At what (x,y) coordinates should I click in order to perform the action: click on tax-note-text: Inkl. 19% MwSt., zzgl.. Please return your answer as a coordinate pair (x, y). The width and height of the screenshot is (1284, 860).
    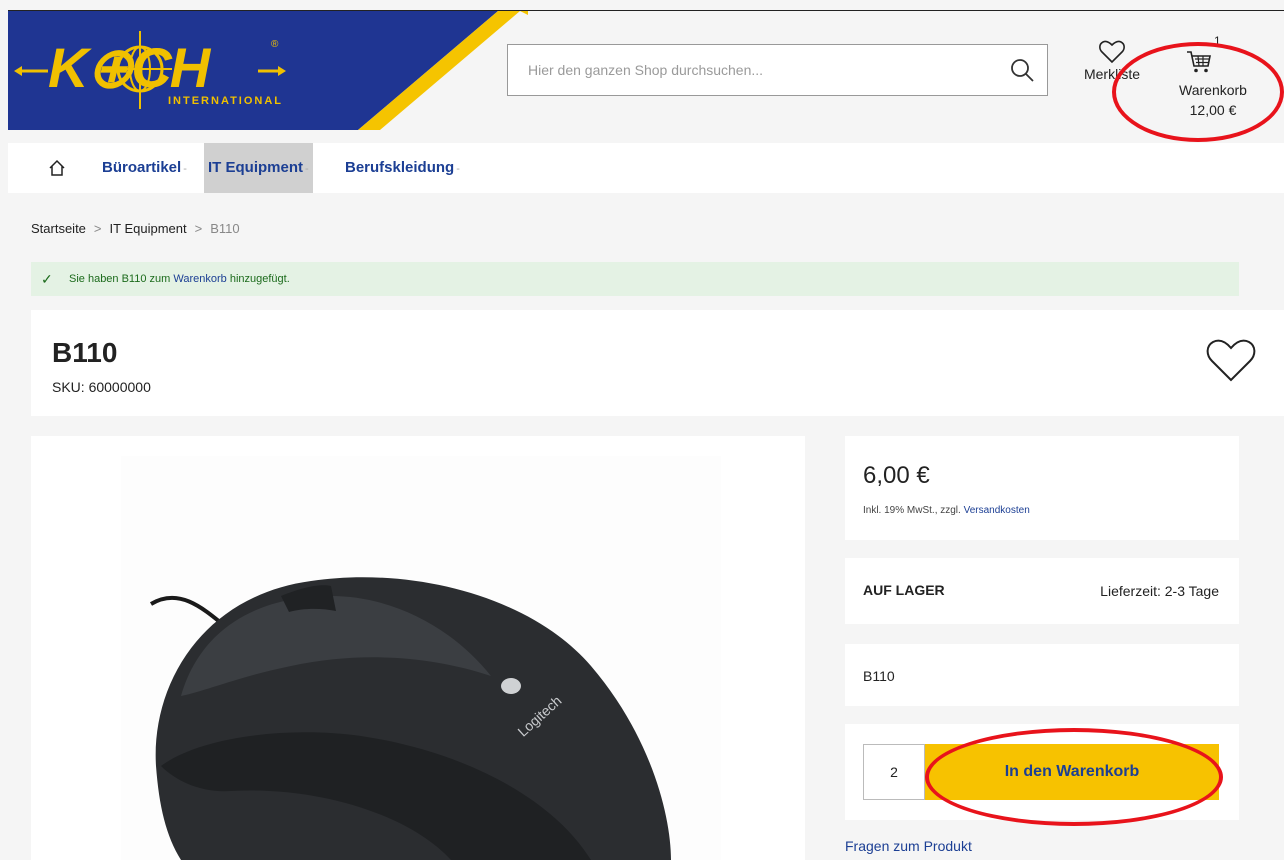
    Looking at the image, I should click on (913, 510).